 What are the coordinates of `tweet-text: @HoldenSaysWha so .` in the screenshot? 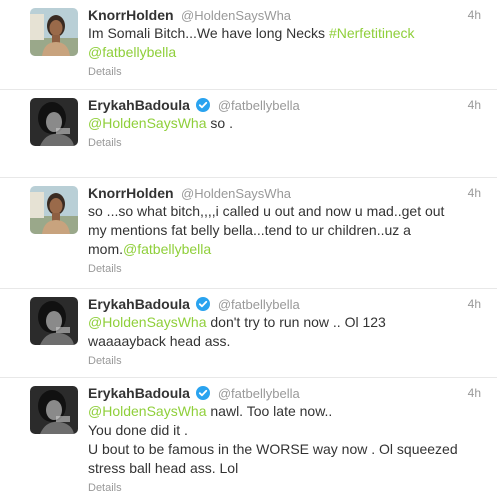 It's located at (286, 123).